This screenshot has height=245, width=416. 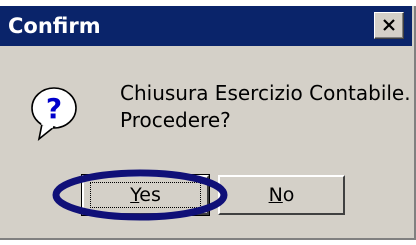 I want to click on dialog-title: Confirm, so click(x=54, y=26).